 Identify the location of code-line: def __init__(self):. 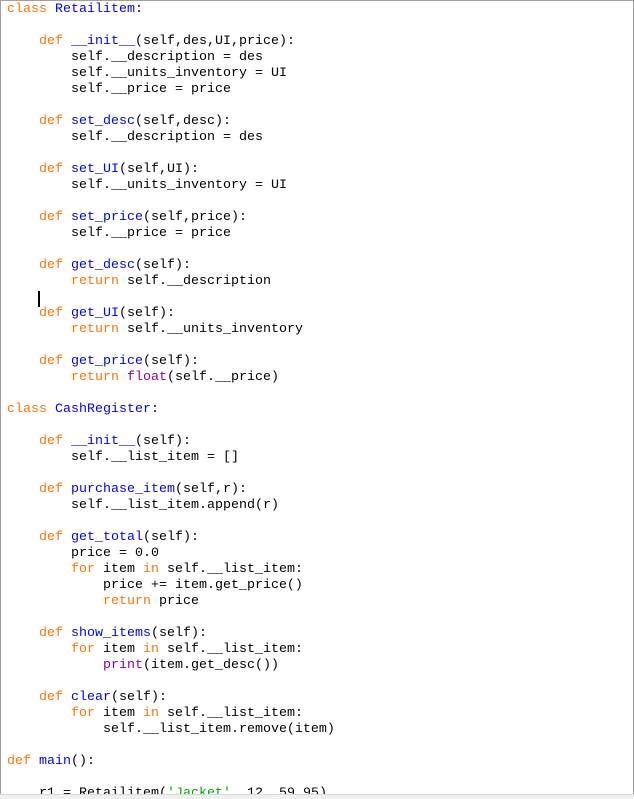
(171, 442).